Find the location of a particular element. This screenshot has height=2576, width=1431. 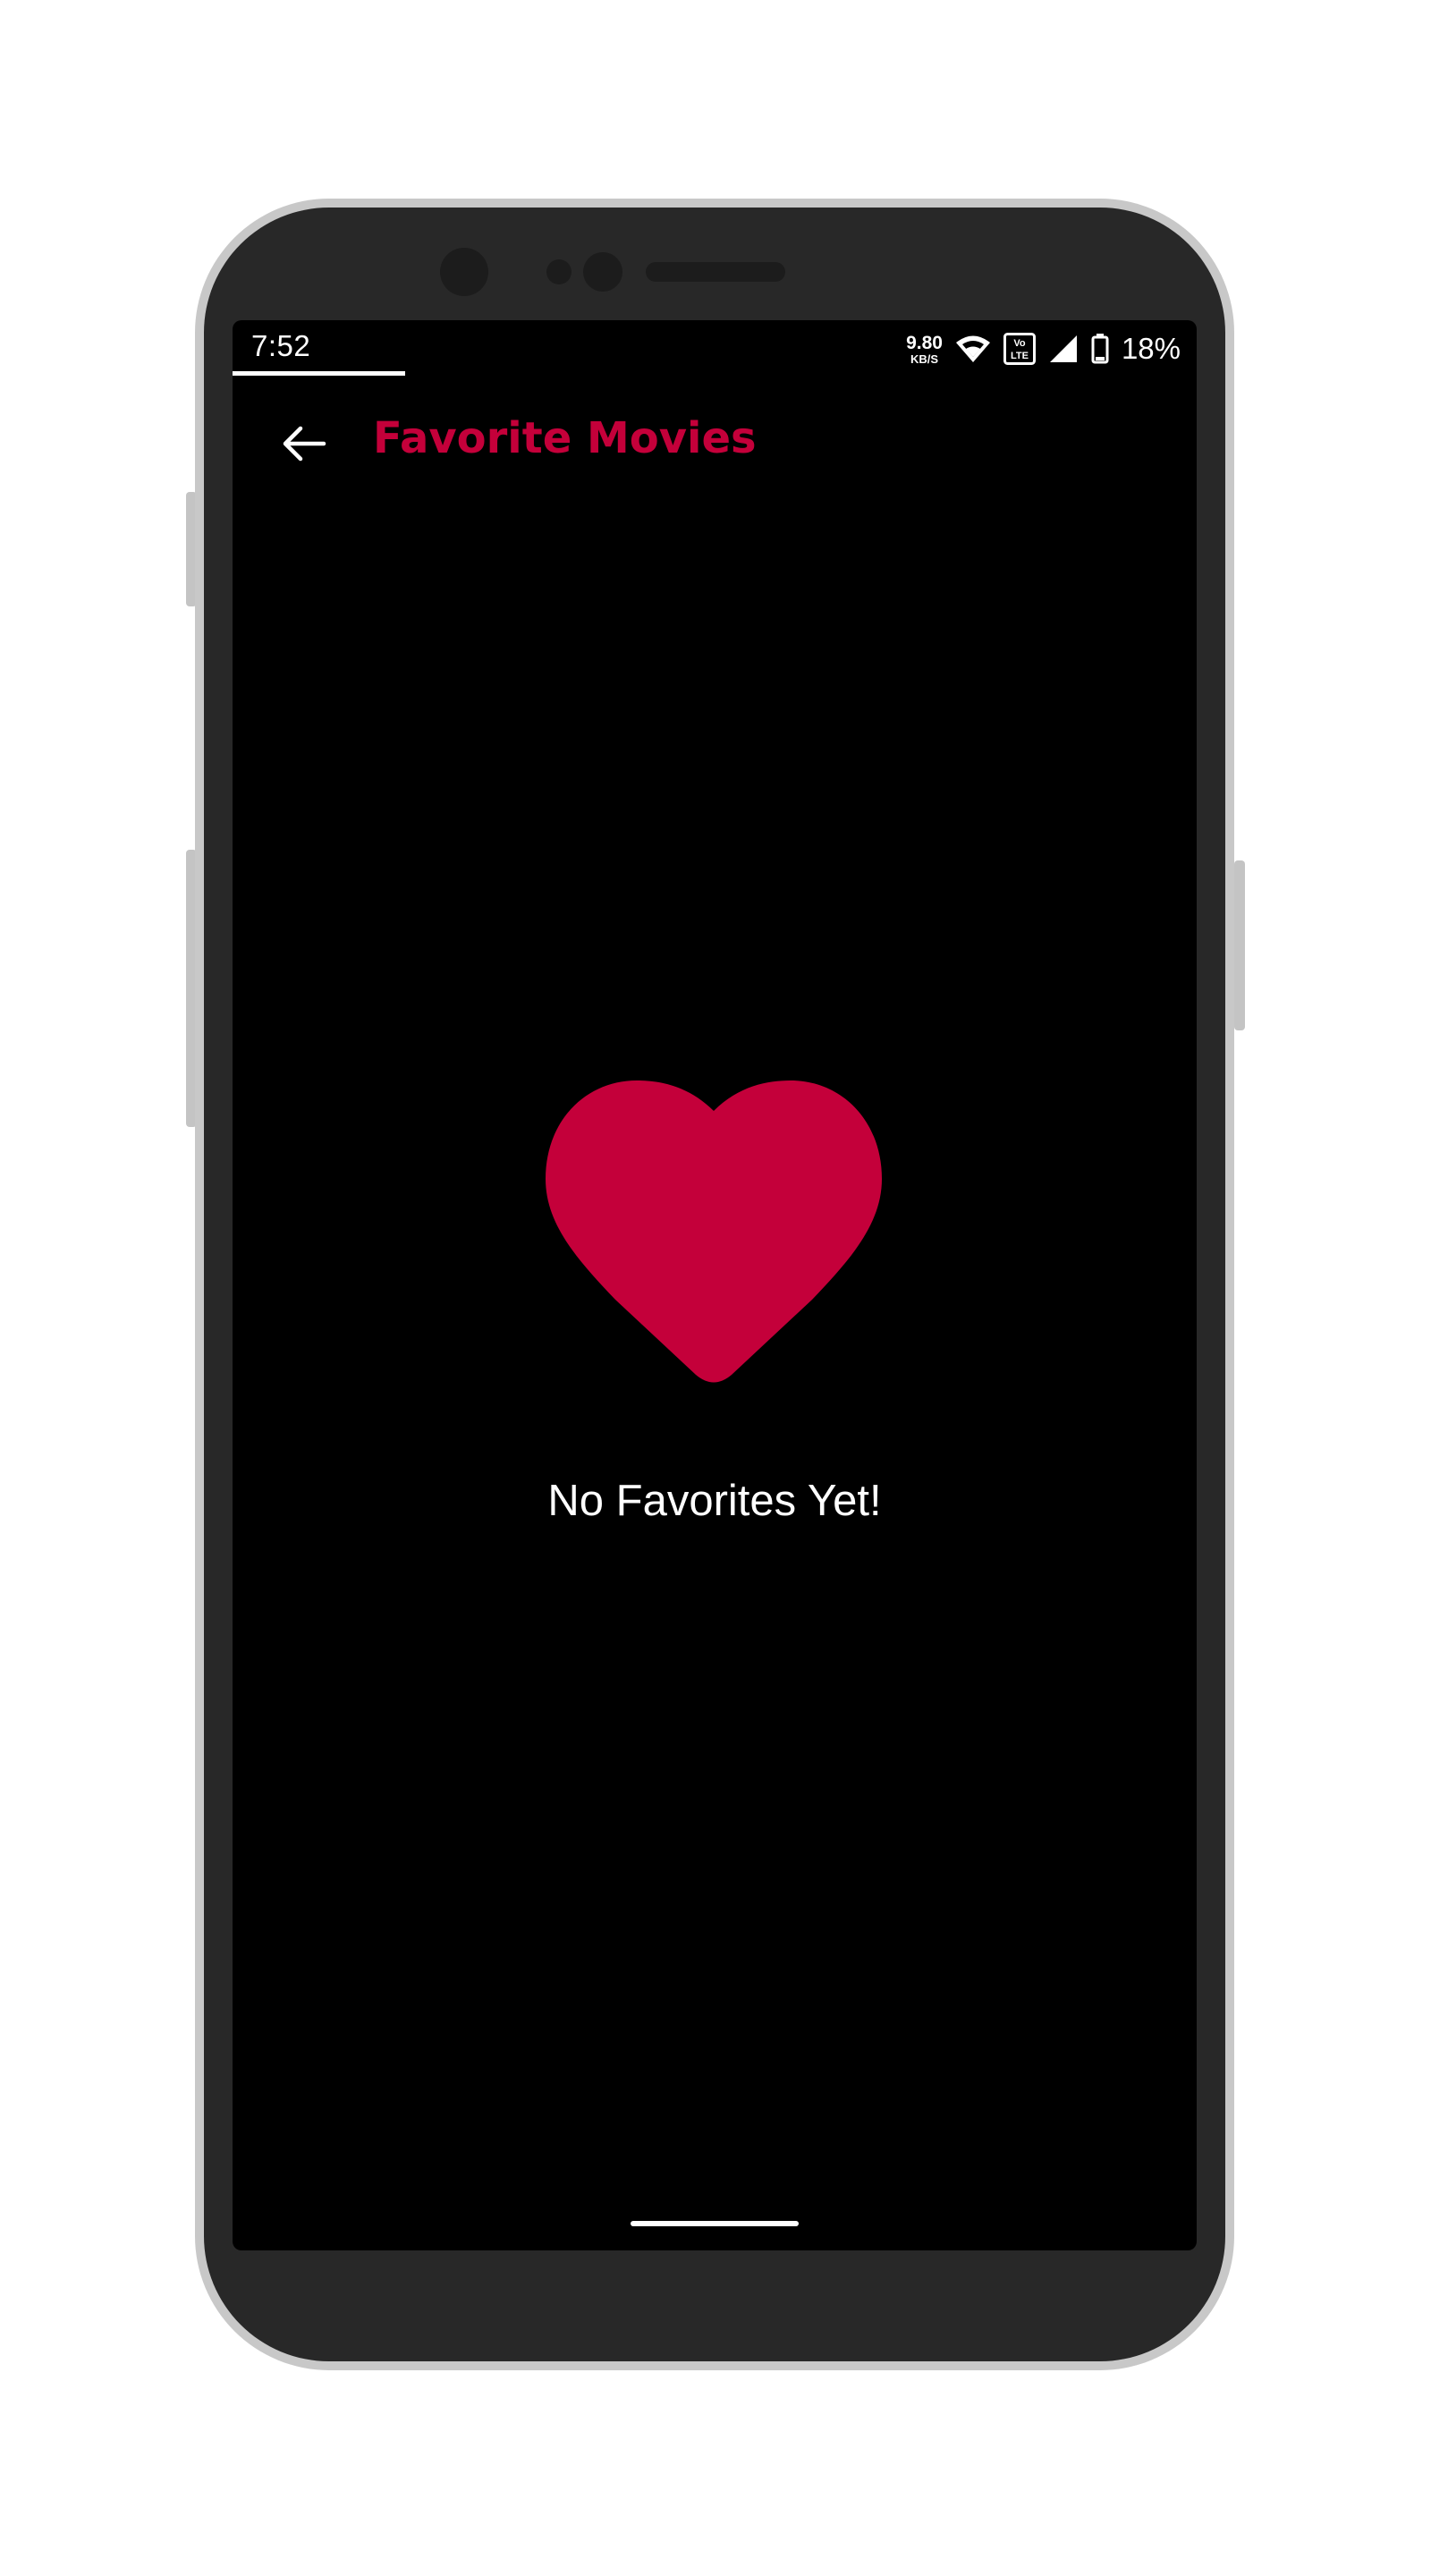

heart-icon is located at coordinates (714, 1231).